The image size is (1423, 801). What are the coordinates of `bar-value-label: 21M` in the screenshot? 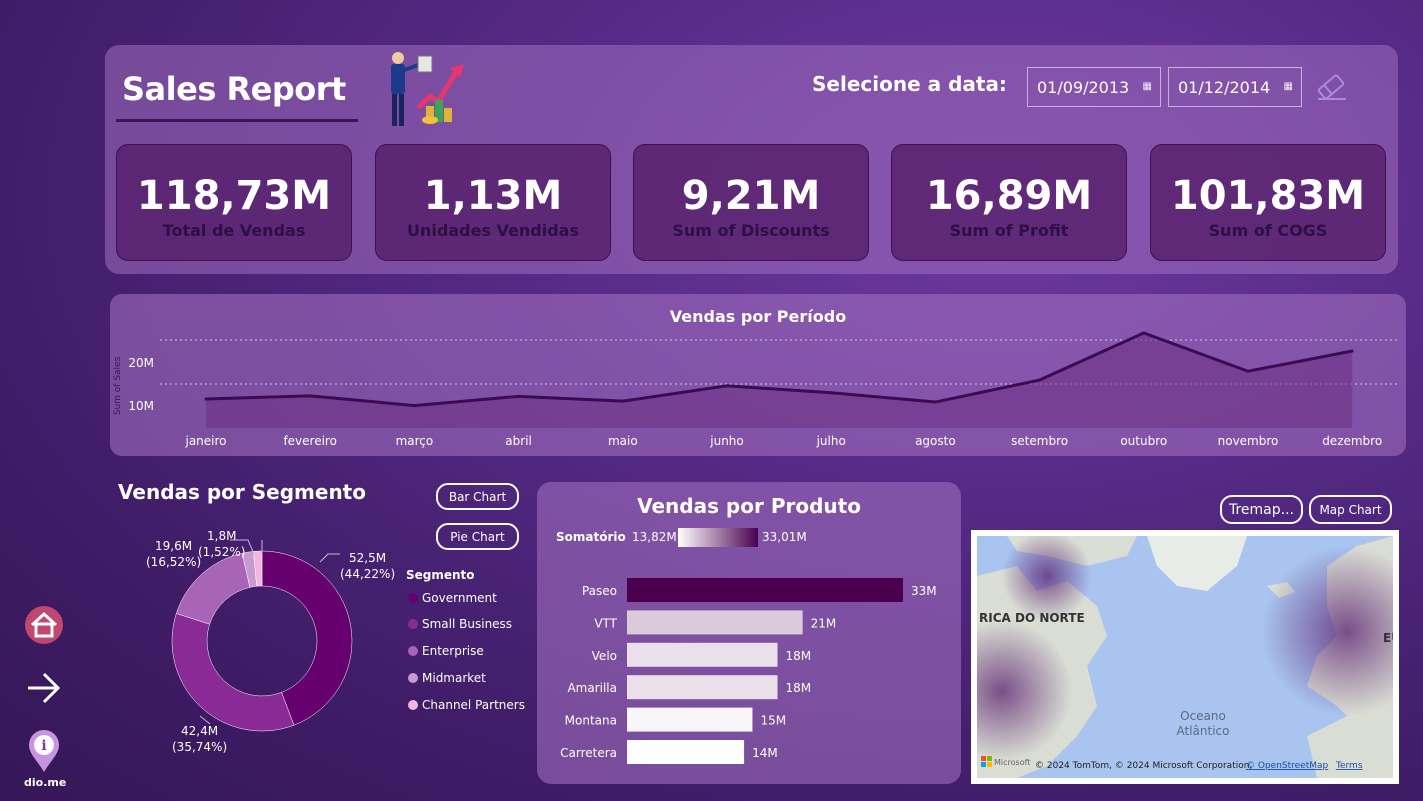 It's located at (824, 623).